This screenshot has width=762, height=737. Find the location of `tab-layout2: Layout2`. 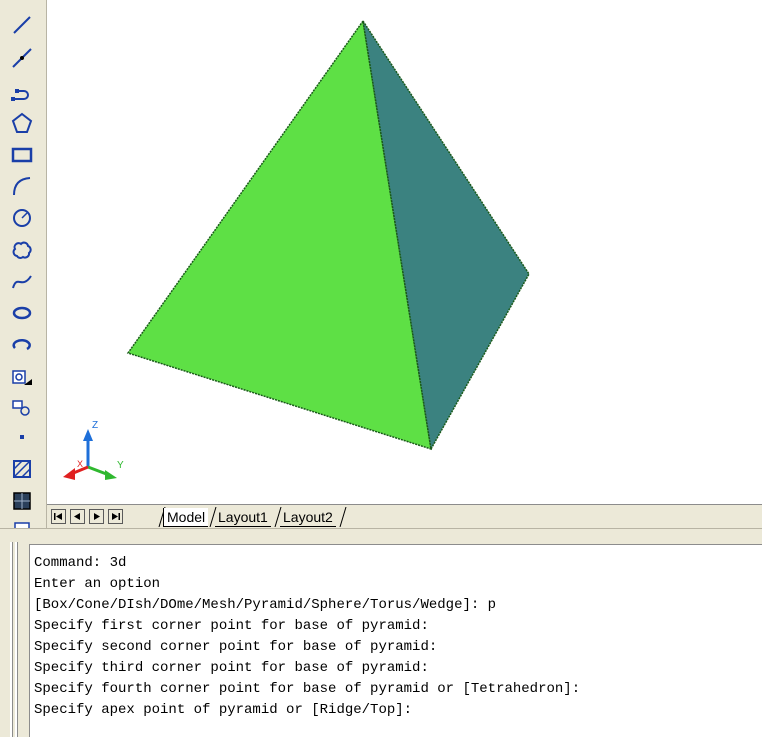

tab-layout2: Layout2 is located at coordinates (308, 517).